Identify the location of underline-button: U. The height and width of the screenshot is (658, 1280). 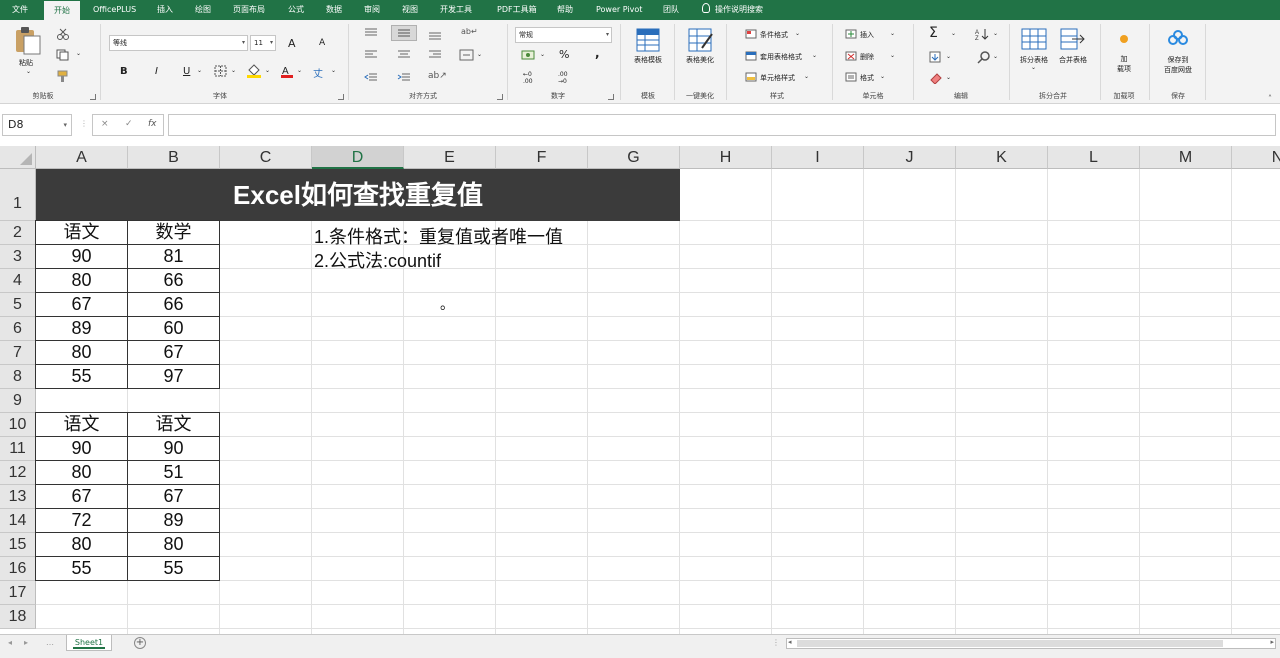
(186, 71).